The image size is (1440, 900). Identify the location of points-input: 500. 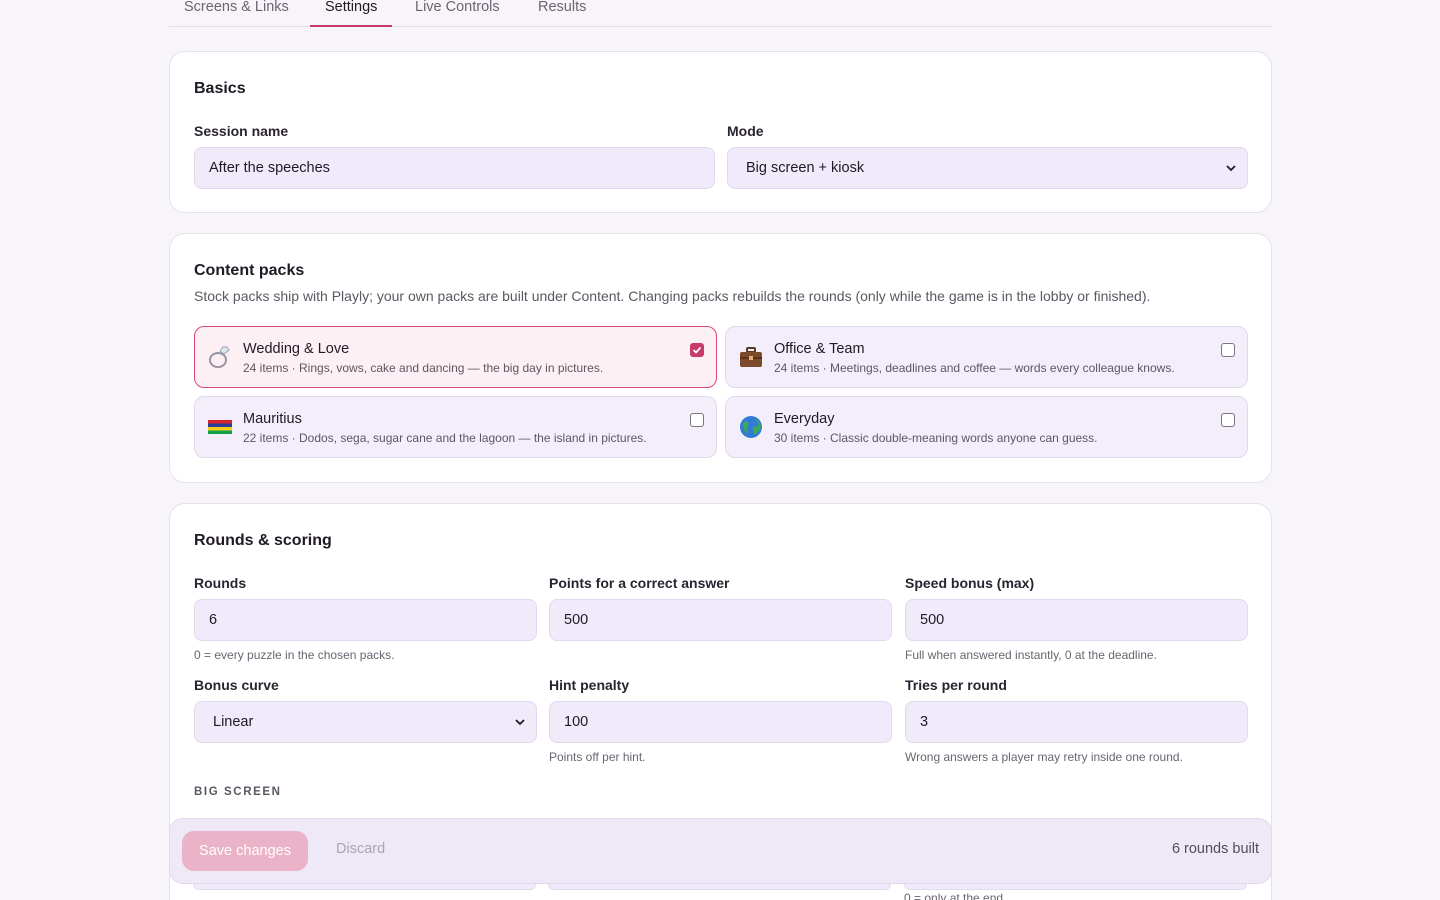
(720, 620).